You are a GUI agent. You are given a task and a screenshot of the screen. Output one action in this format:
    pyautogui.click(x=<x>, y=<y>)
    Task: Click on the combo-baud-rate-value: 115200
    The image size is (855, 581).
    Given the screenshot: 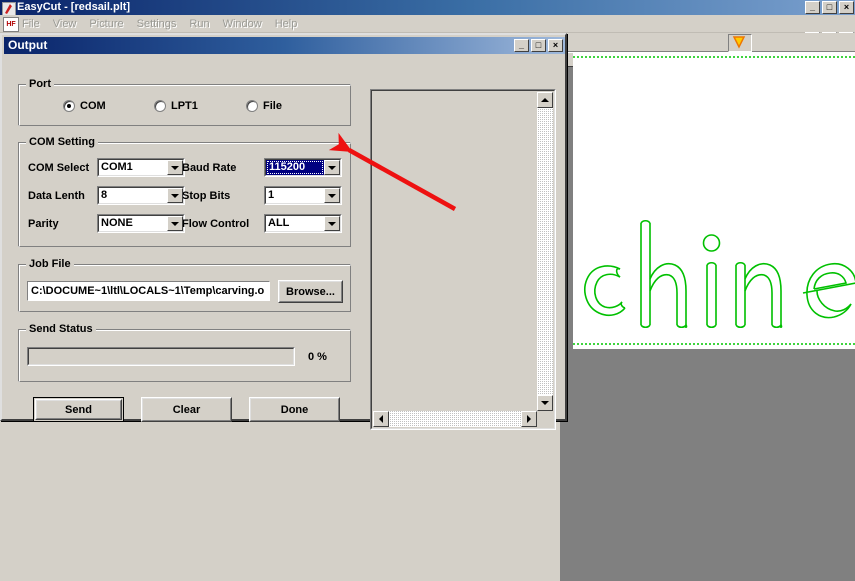 What is the action you would take?
    pyautogui.click(x=295, y=167)
    